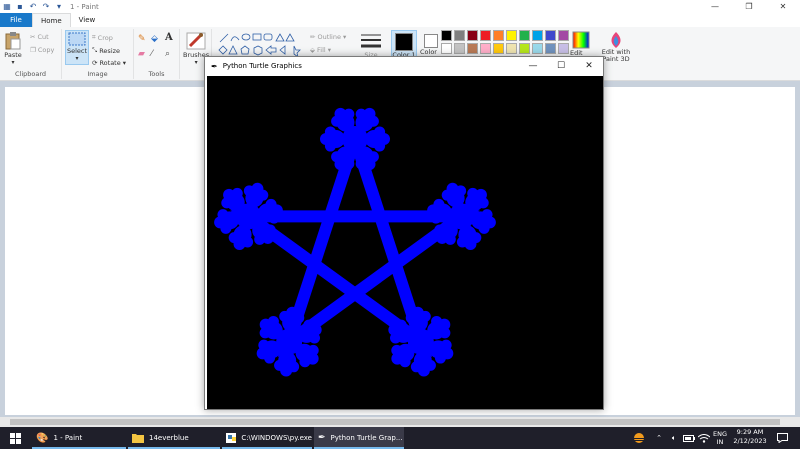 This screenshot has height=449, width=800. What do you see at coordinates (320, 50) in the screenshot?
I see `fill-button: ⬙ Fill ▾` at bounding box center [320, 50].